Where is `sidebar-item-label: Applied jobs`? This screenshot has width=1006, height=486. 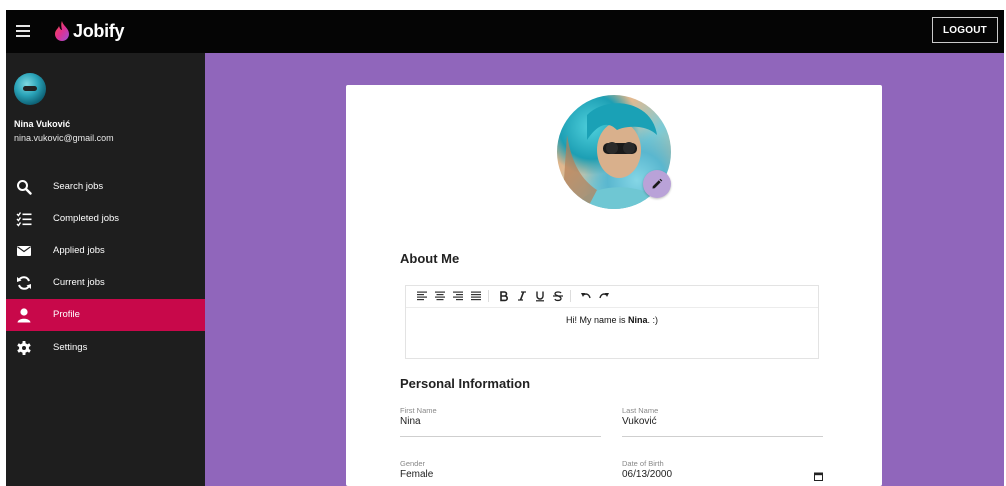 sidebar-item-label: Applied jobs is located at coordinates (79, 250).